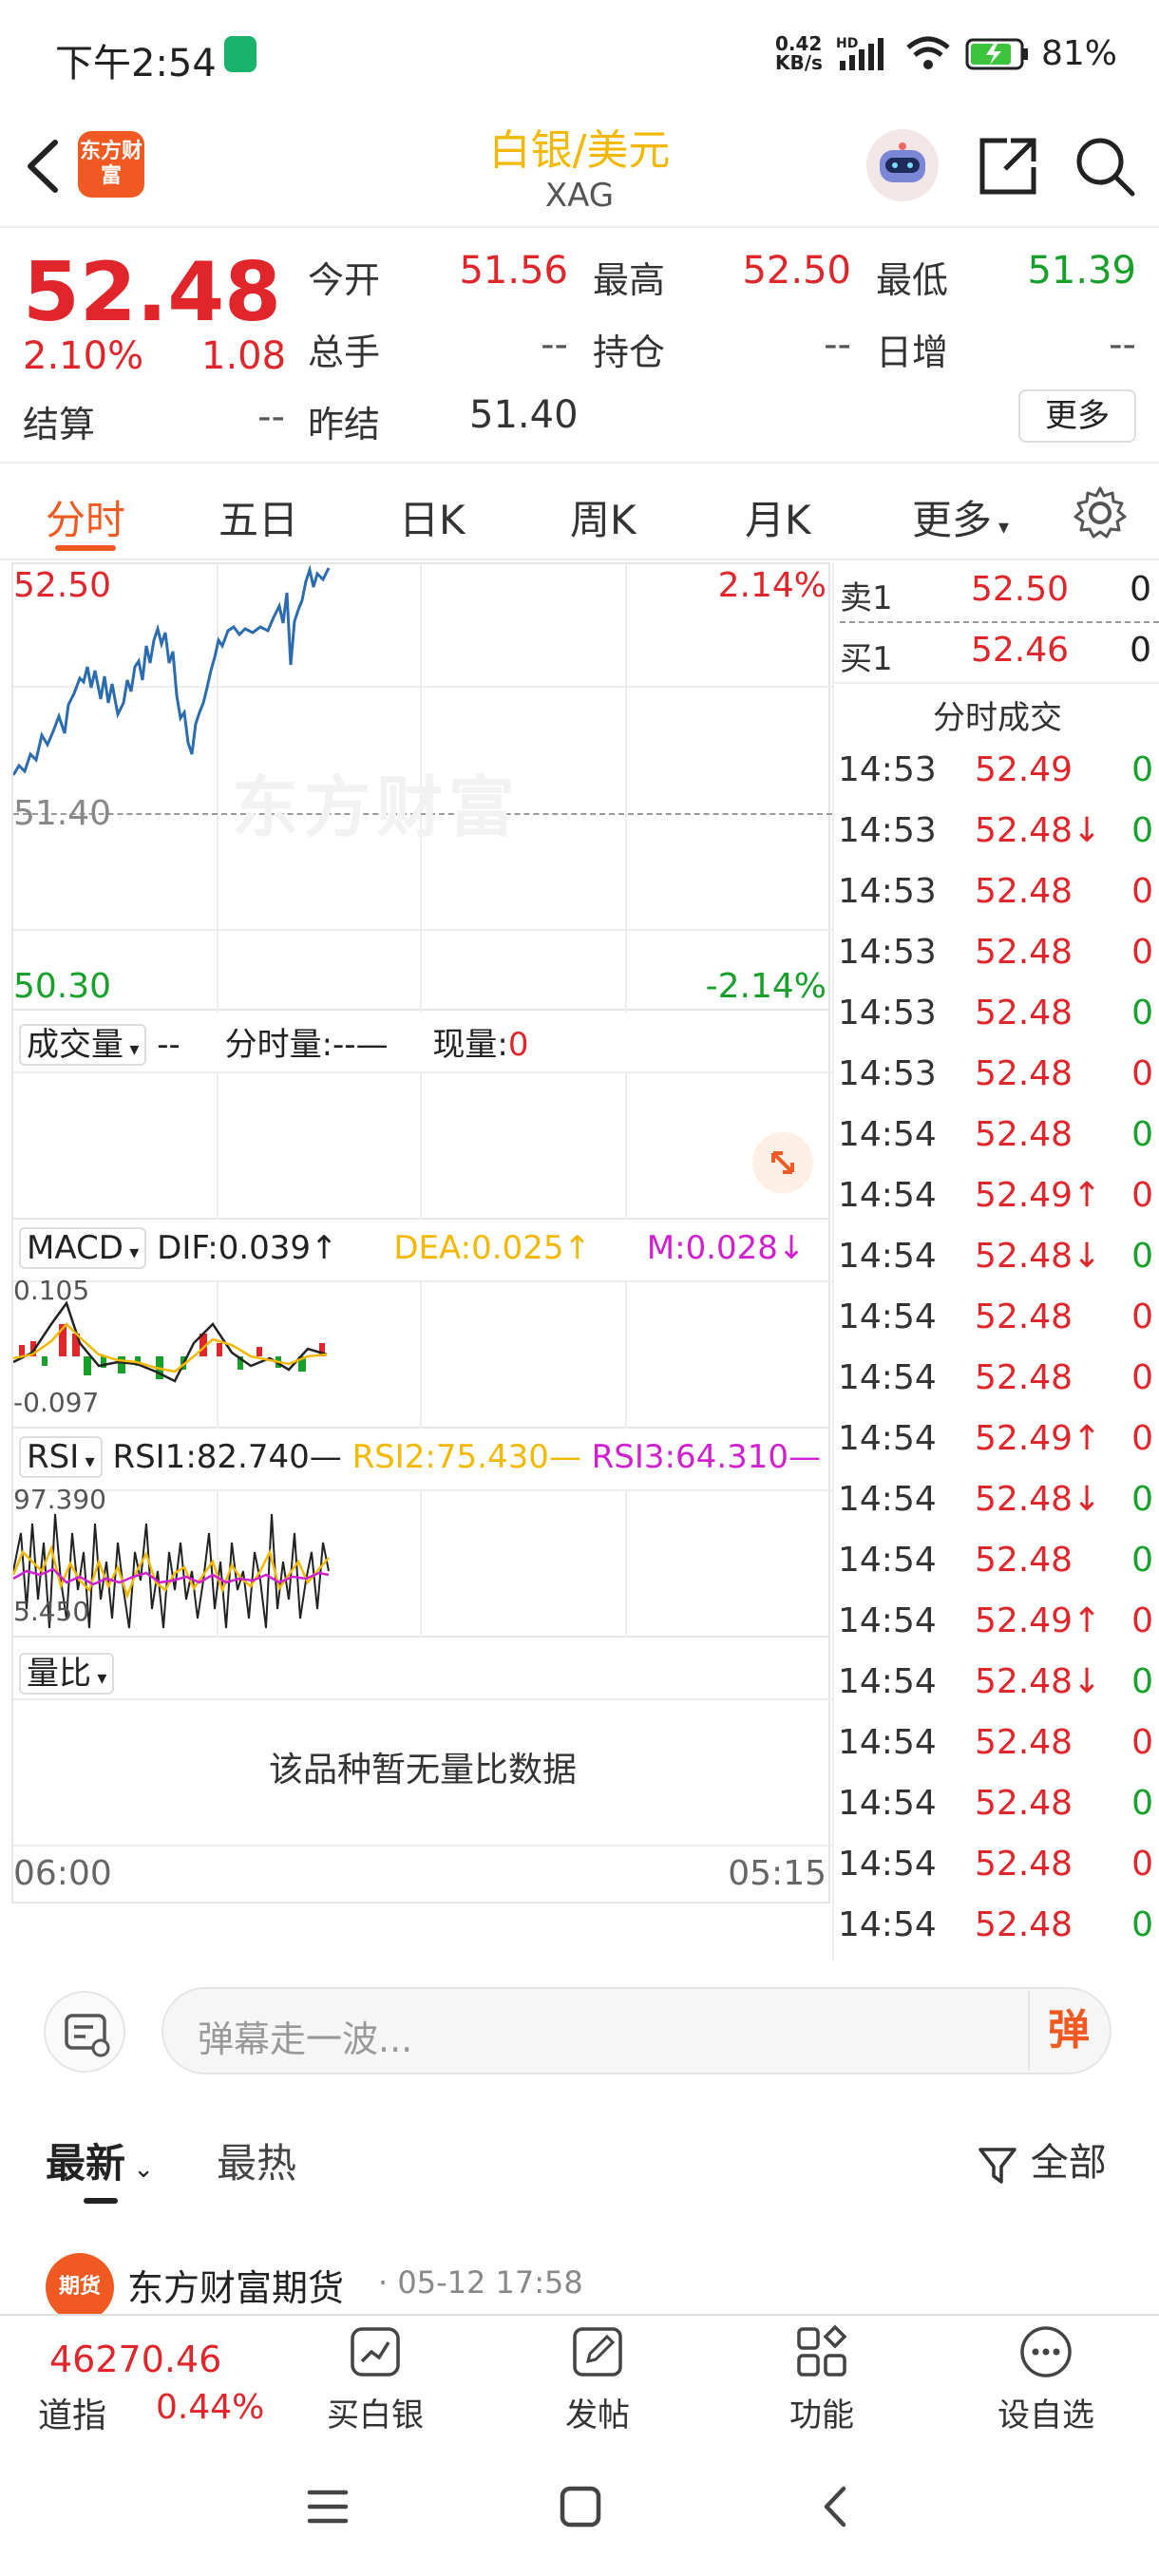  I want to click on volume-ratio-empty: 该品种暂无量比数据, so click(422, 1770).